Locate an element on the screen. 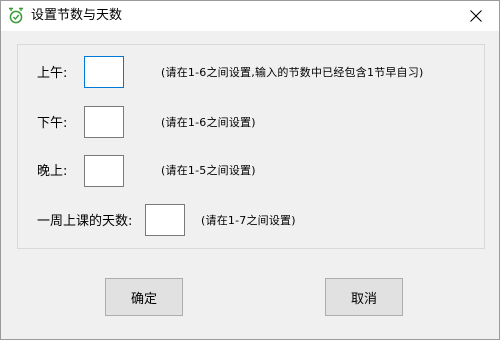 Image resolution: width=500 pixels, height=340 pixels. days-label: 一周上课的天数: is located at coordinates (85, 221).